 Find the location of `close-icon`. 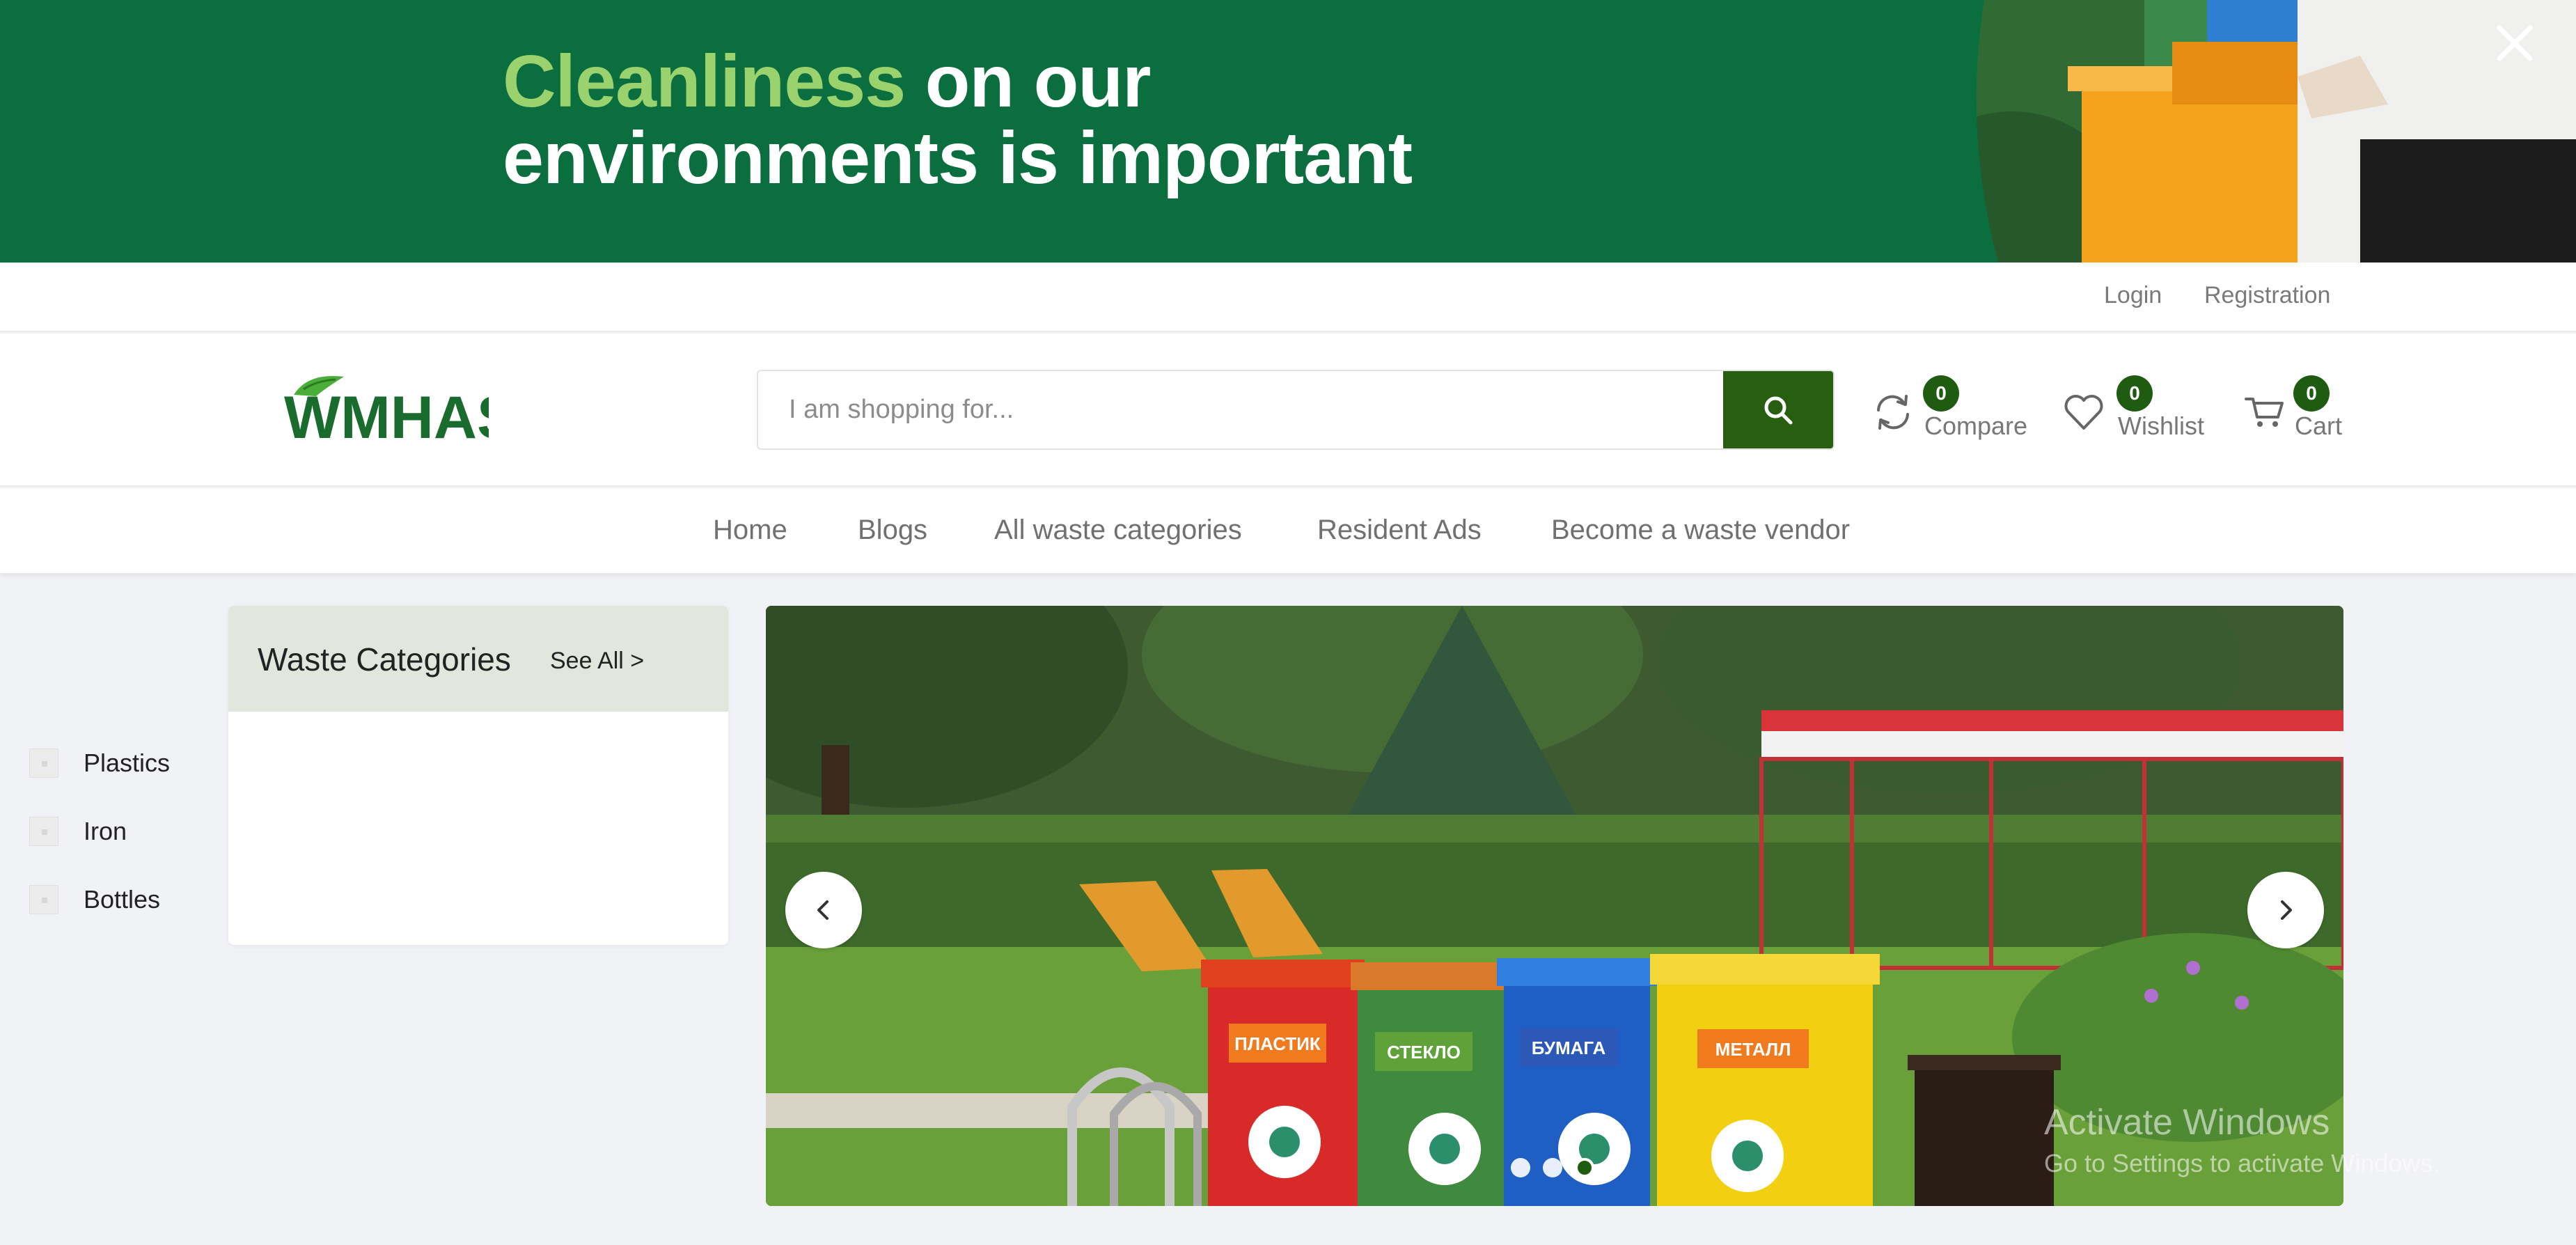

close-icon is located at coordinates (2515, 43).